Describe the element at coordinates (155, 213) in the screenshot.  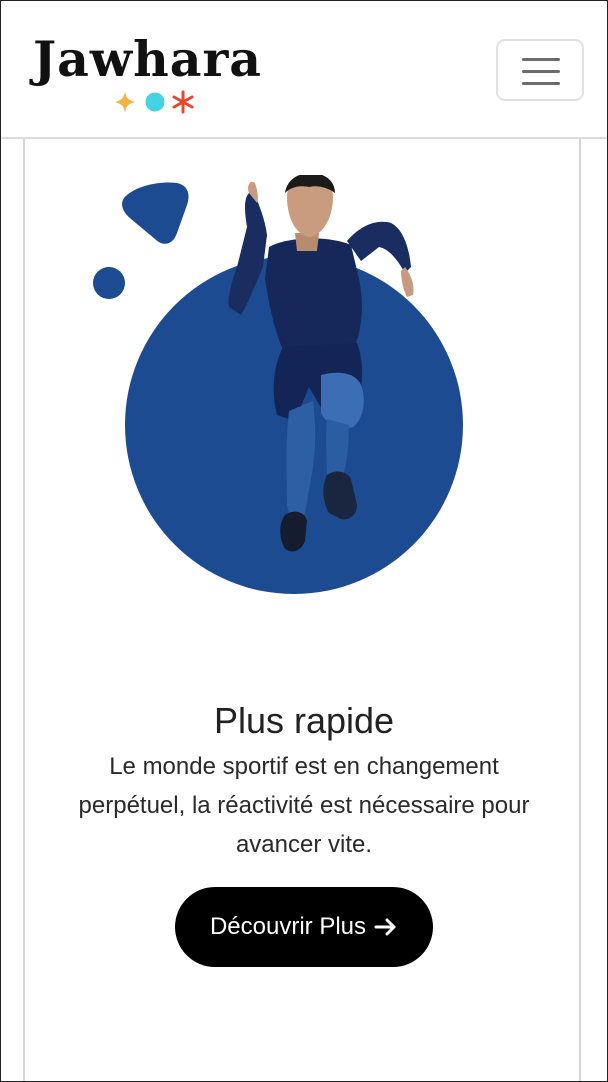
I see `triangle-shape` at that location.